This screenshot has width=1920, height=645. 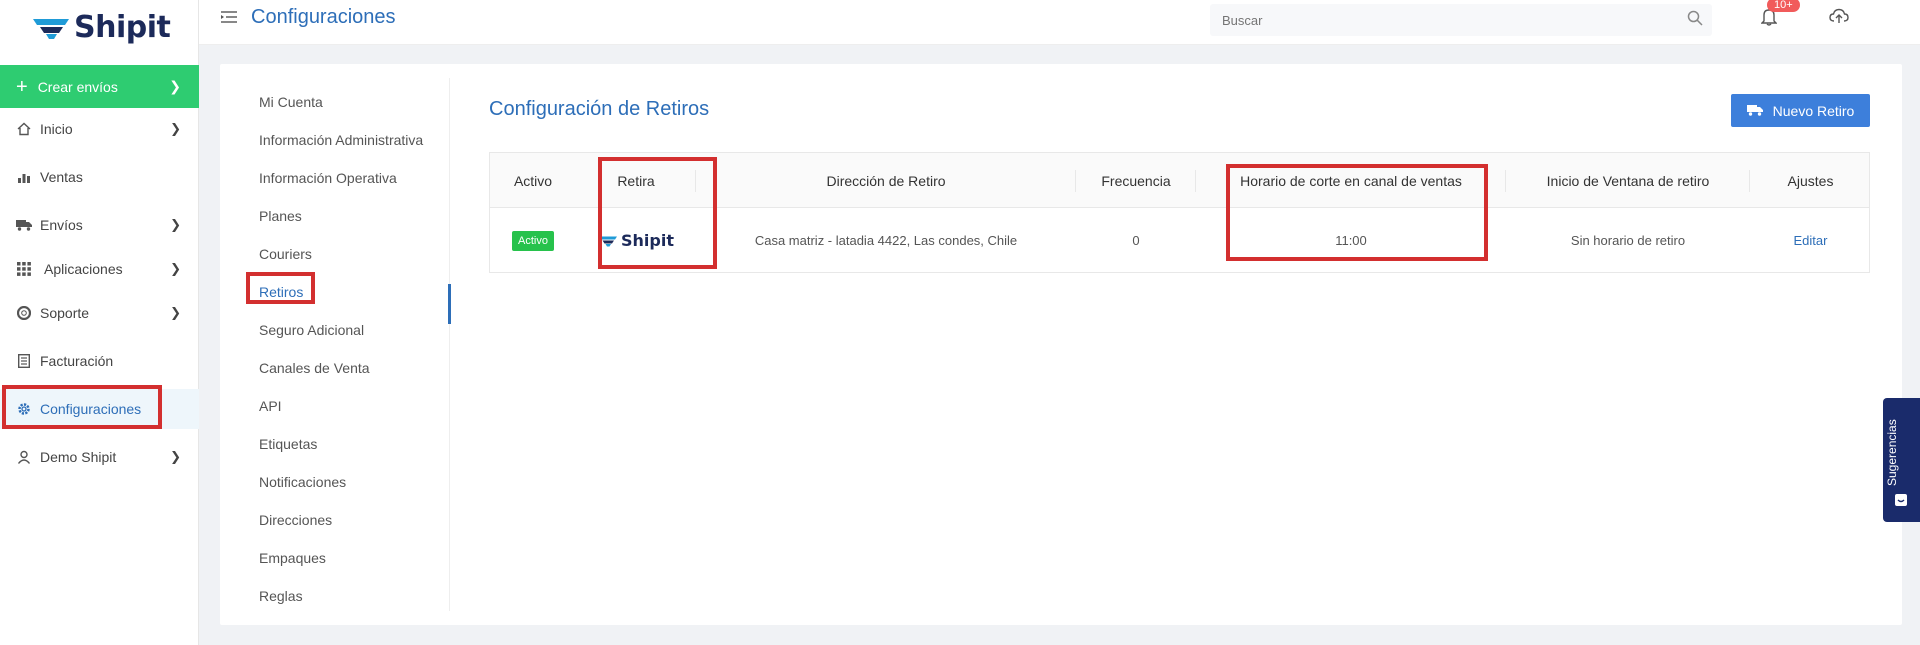 I want to click on sidebar-item-configuraciones: Configuraciones, so click(x=99, y=409).